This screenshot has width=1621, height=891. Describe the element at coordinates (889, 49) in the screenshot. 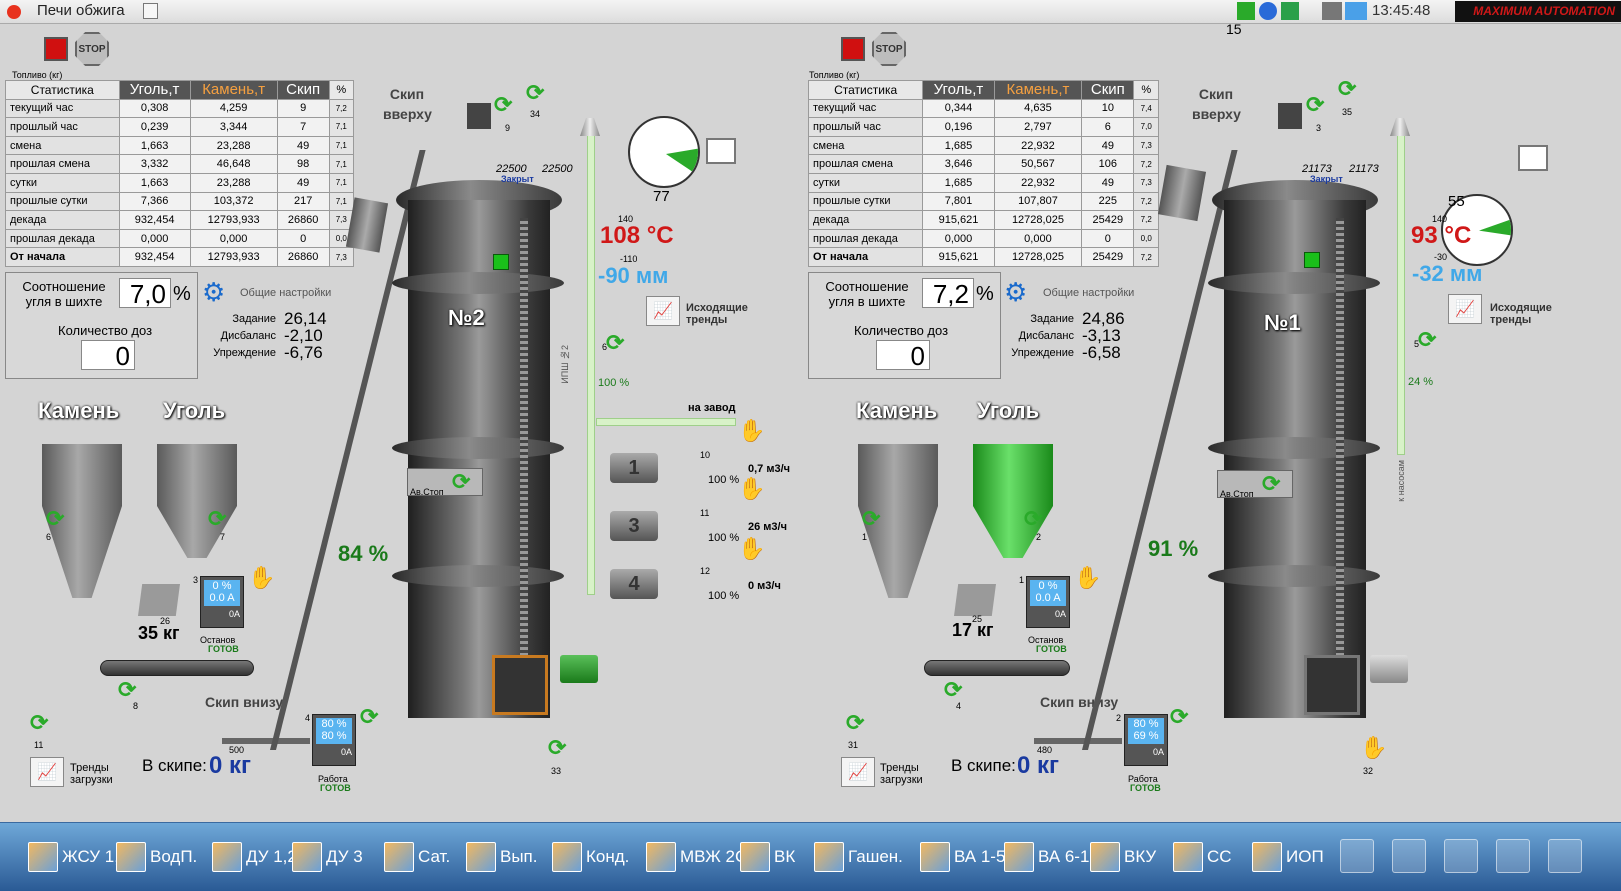

I see `stop-button-2: STOP` at that location.